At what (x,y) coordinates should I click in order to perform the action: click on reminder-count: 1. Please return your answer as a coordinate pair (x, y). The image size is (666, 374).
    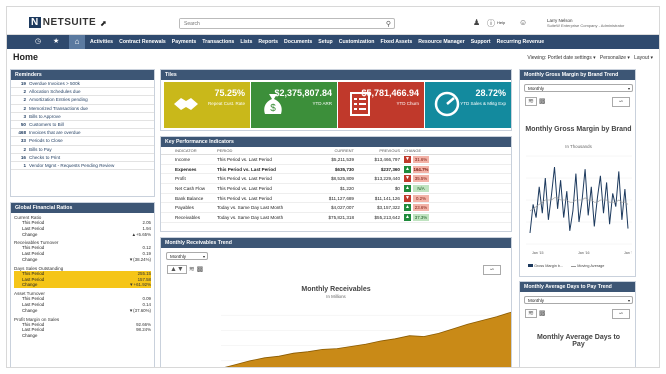
    Looking at the image, I should click on (20, 165).